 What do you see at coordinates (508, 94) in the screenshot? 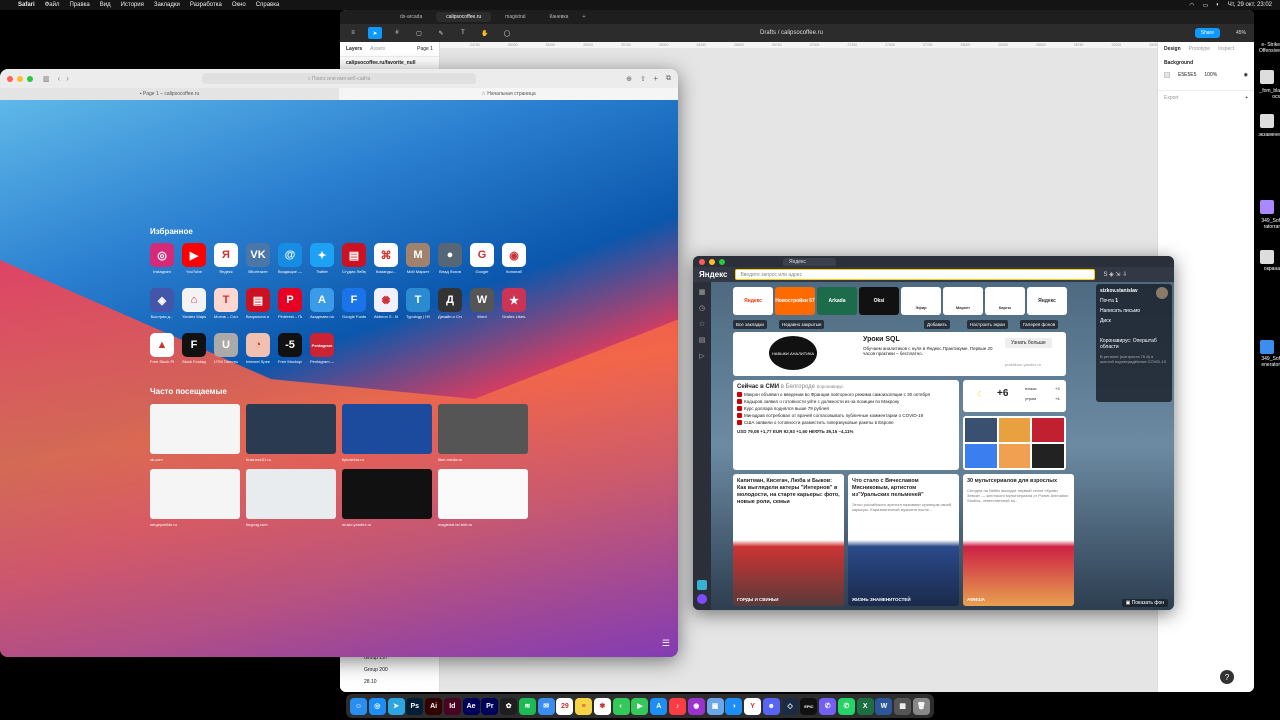
I see `tab-start-page: ☆ Начальная страница` at bounding box center [508, 94].